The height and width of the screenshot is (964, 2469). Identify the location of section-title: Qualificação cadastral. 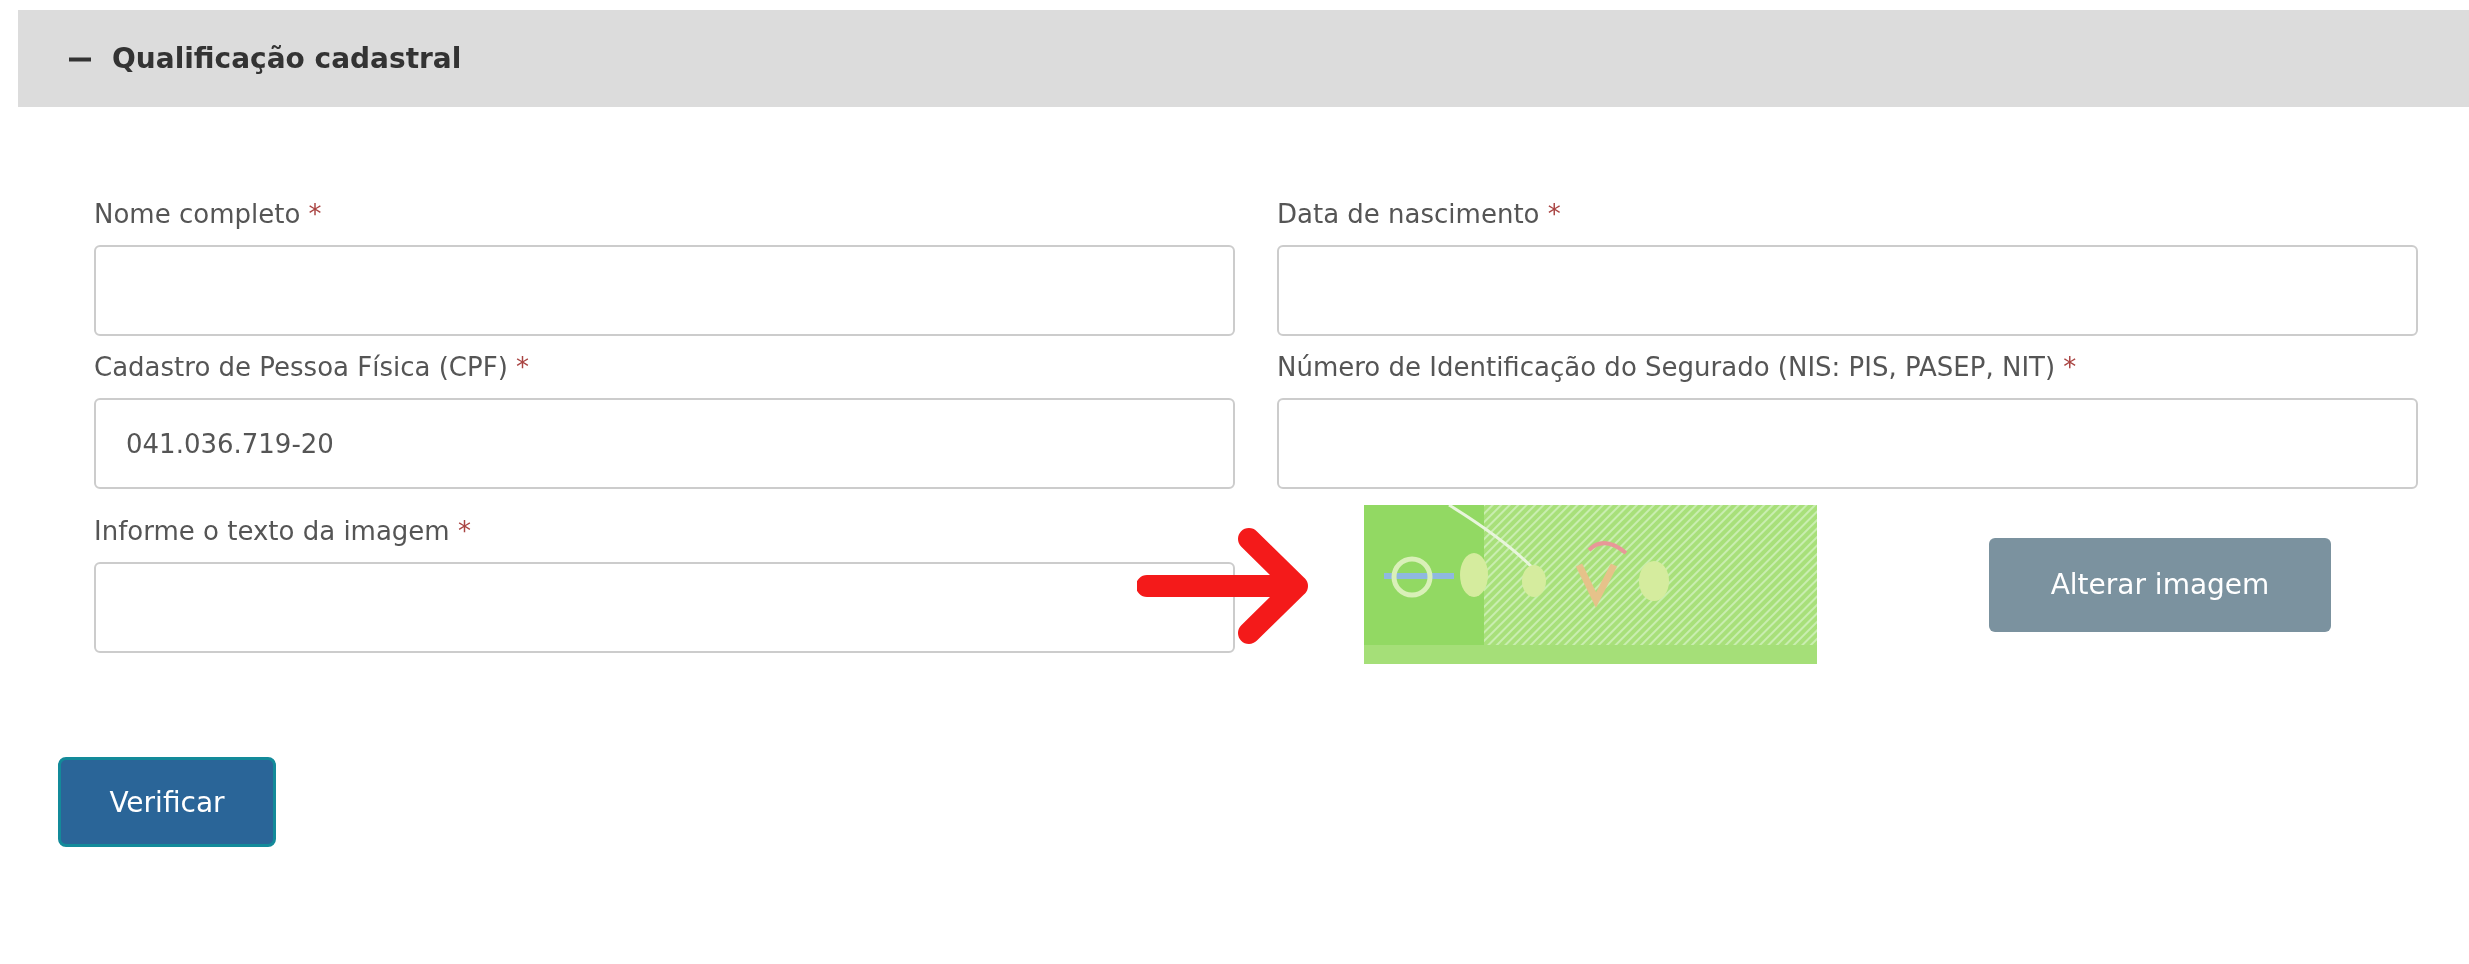
(287, 58).